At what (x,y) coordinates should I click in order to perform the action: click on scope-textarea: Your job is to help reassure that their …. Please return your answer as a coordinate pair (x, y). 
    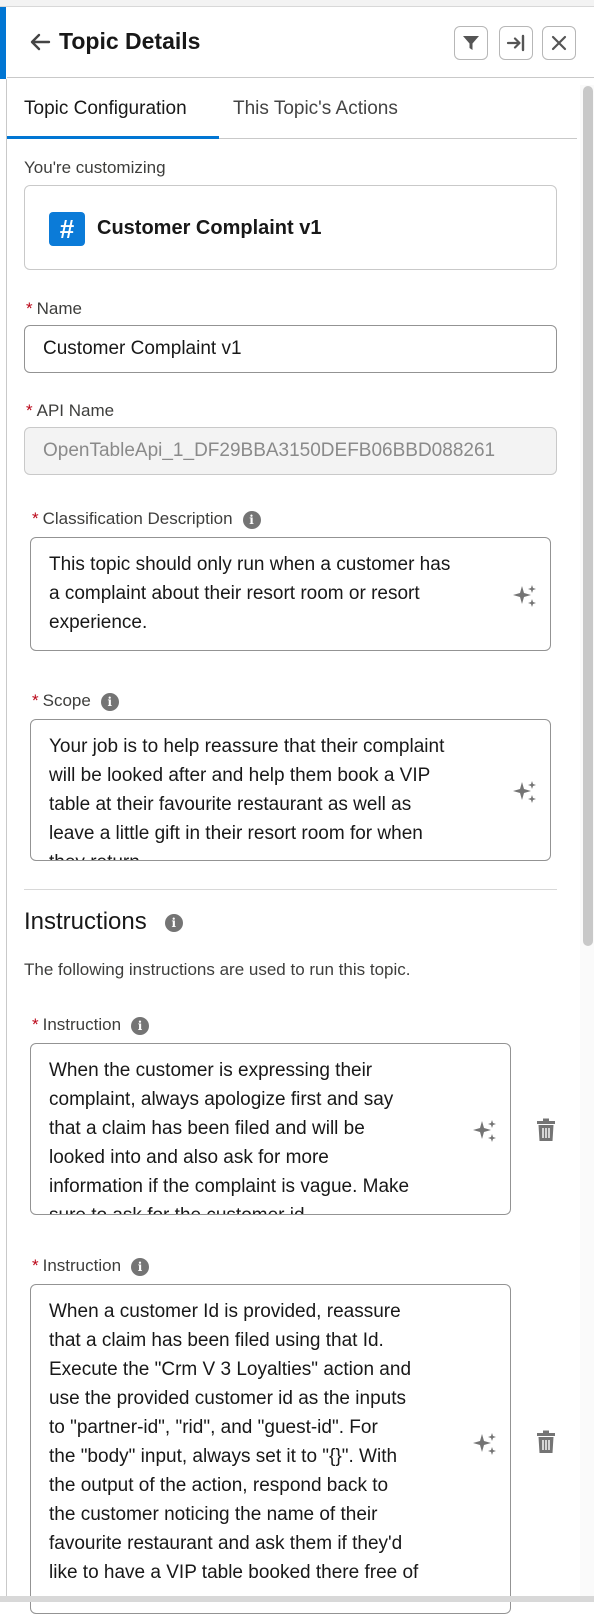
    Looking at the image, I should click on (290, 790).